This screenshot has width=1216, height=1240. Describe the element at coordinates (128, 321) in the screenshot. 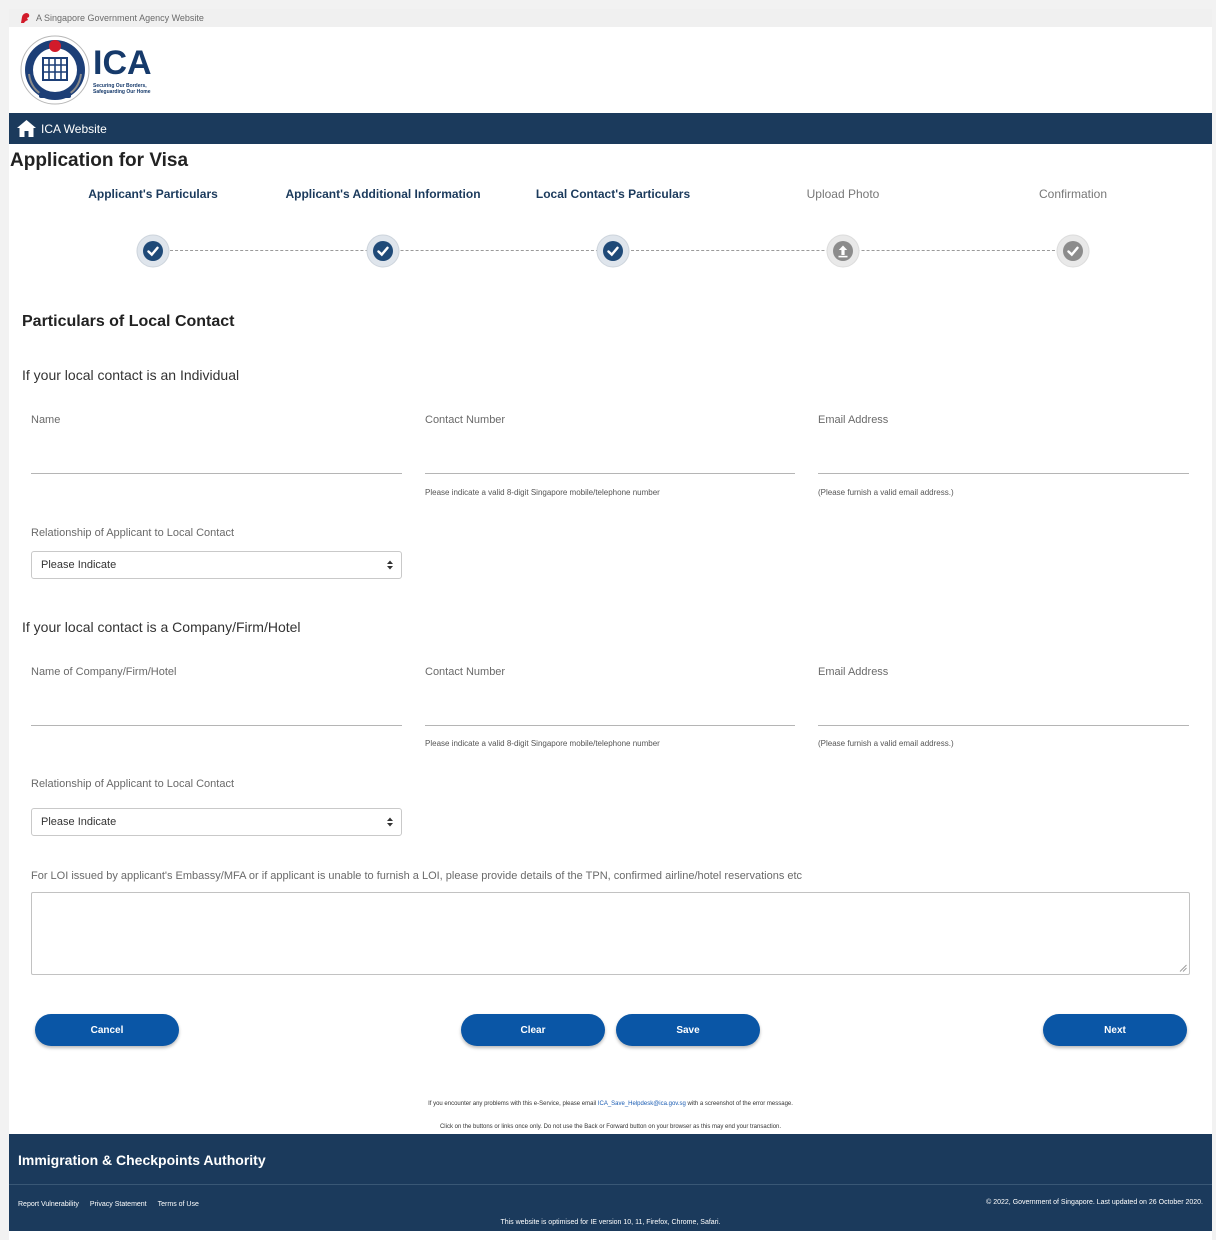

I see `section-title: Particulars of Local Contact` at that location.